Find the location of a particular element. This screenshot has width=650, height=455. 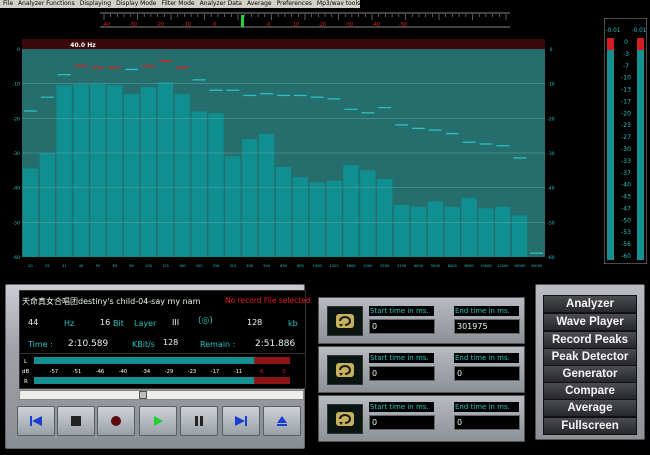

freq-label: 16000 is located at coordinates (520, 266).